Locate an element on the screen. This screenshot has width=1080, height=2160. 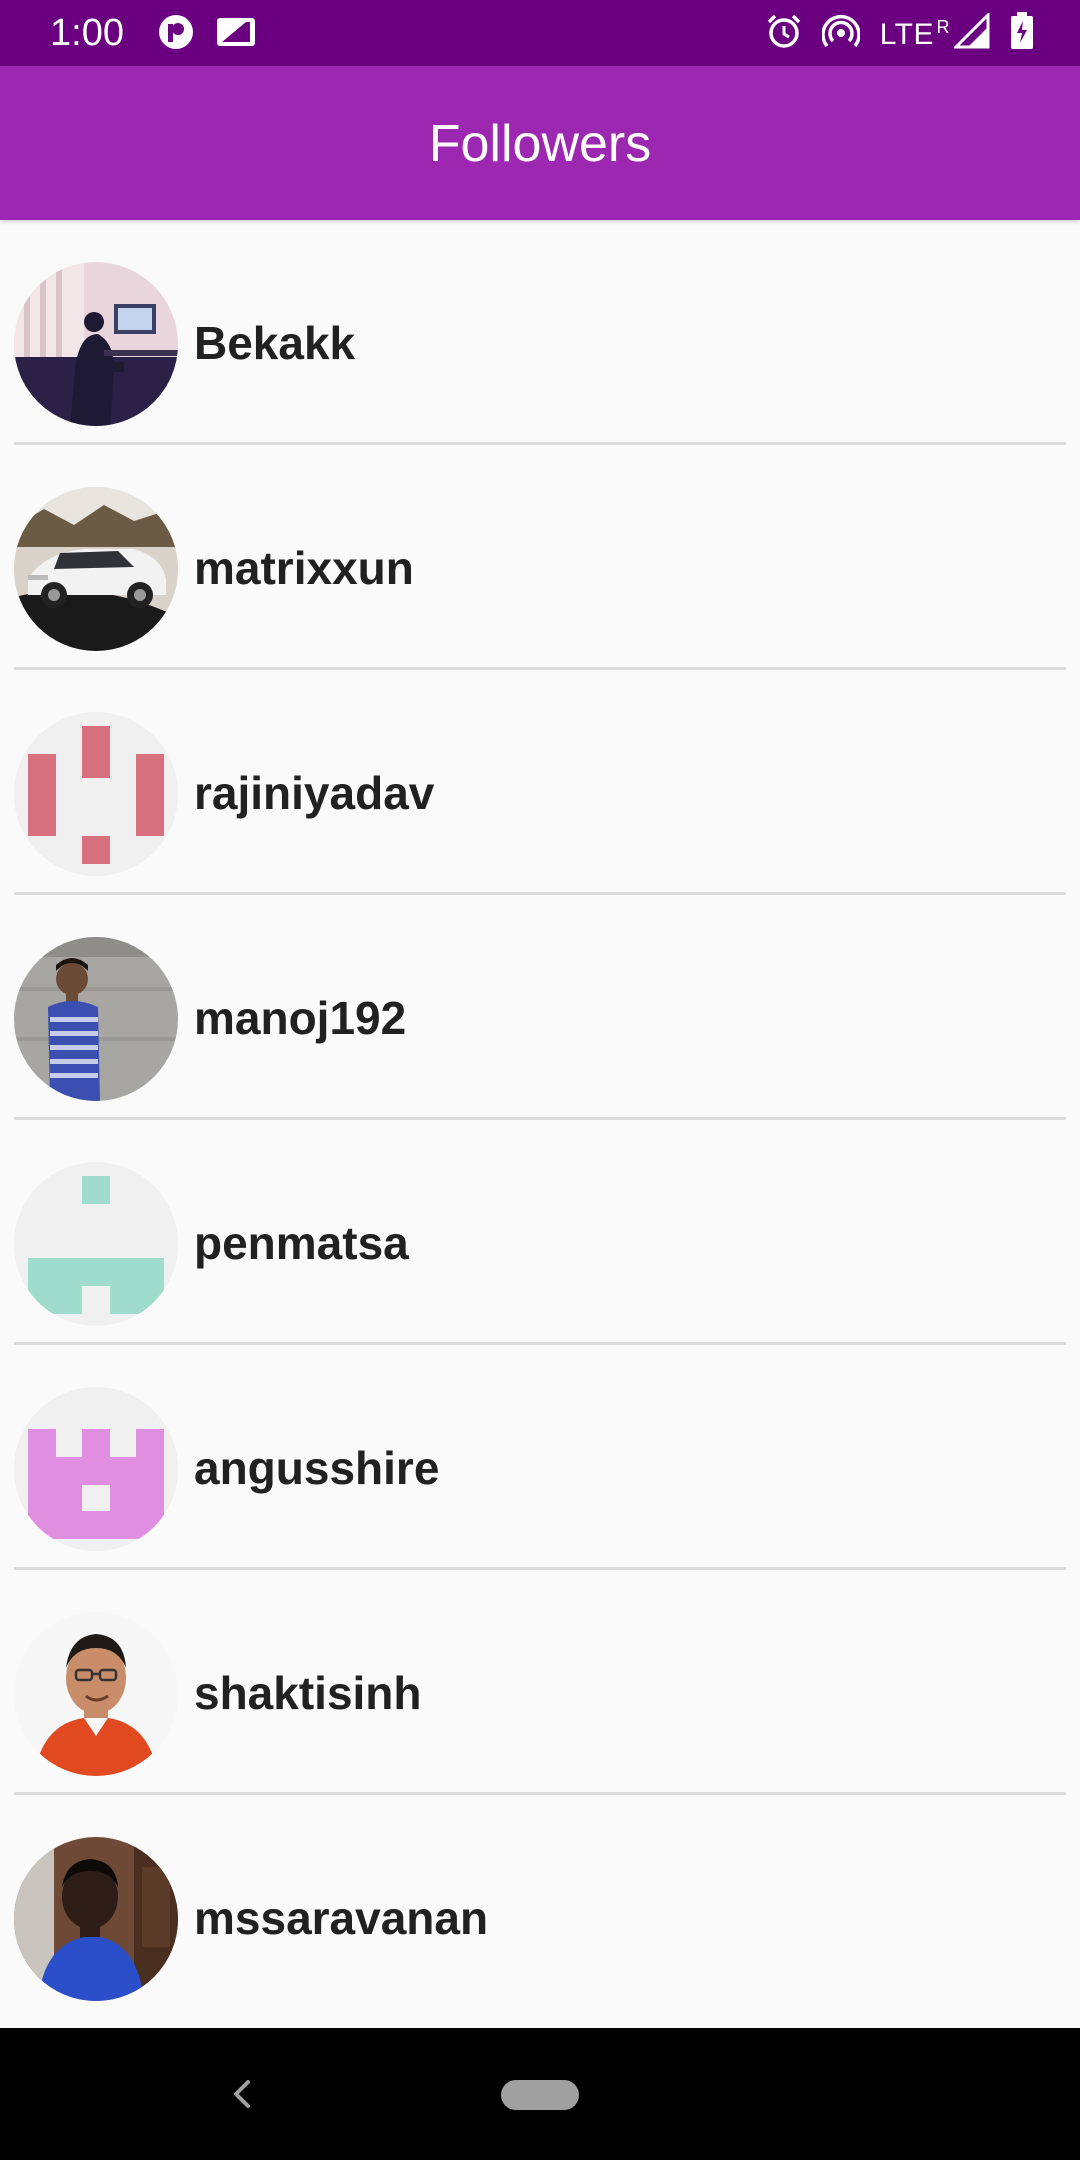
hotspot-icon is located at coordinates (841, 35).